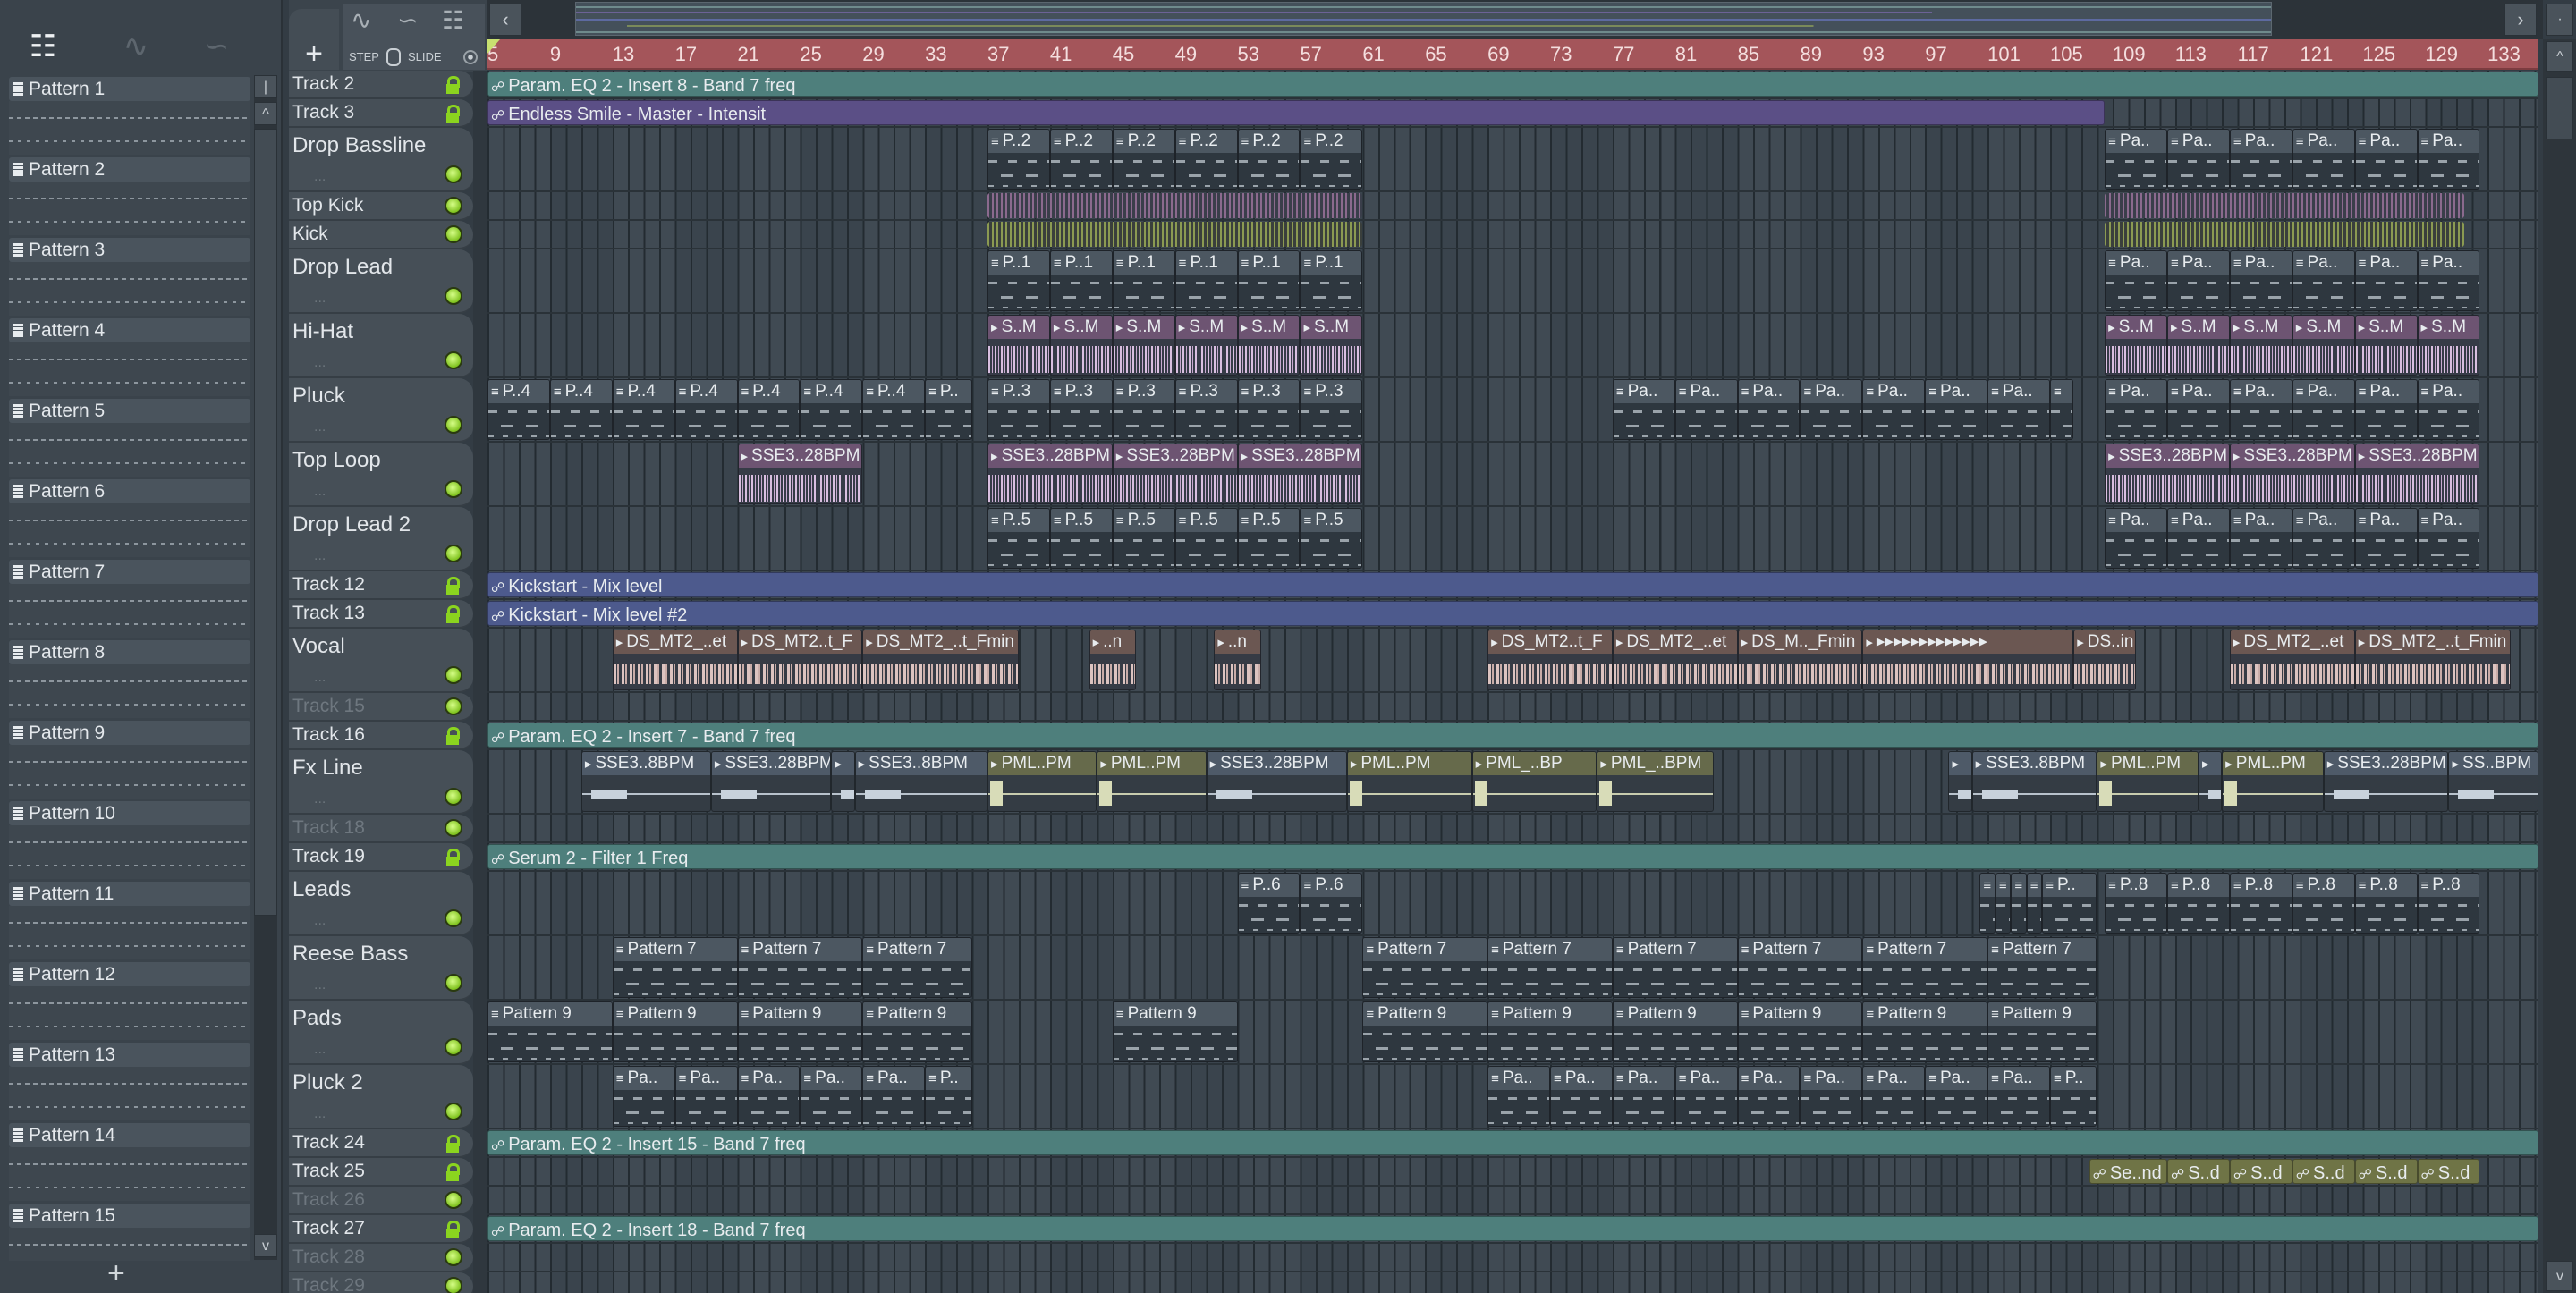 This screenshot has height=1293, width=2576. Describe the element at coordinates (453, 20) in the screenshot. I see `piano-roll-icon: ☷` at that location.